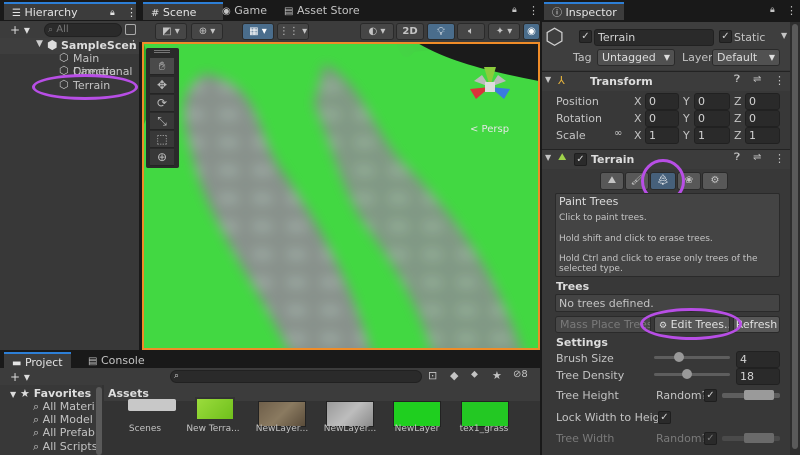 This screenshot has width=800, height=455. I want to click on star-filter-icon: ★, so click(497, 375).